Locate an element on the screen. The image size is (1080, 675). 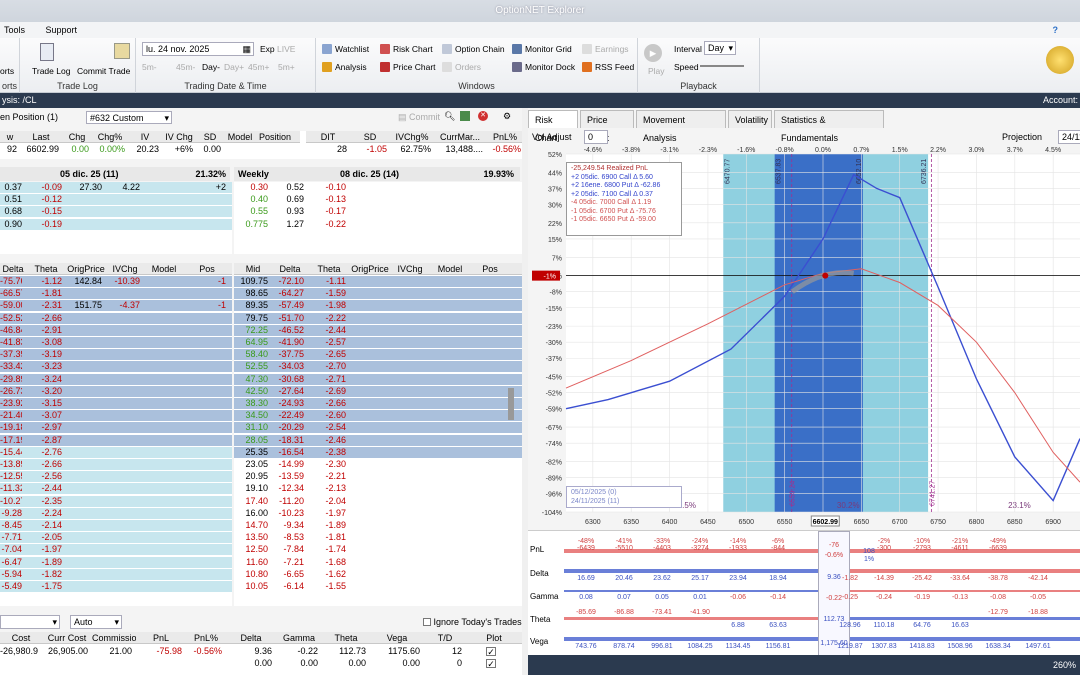
table-row: -17.19 -2.87 is located at coordinates (116, 440).